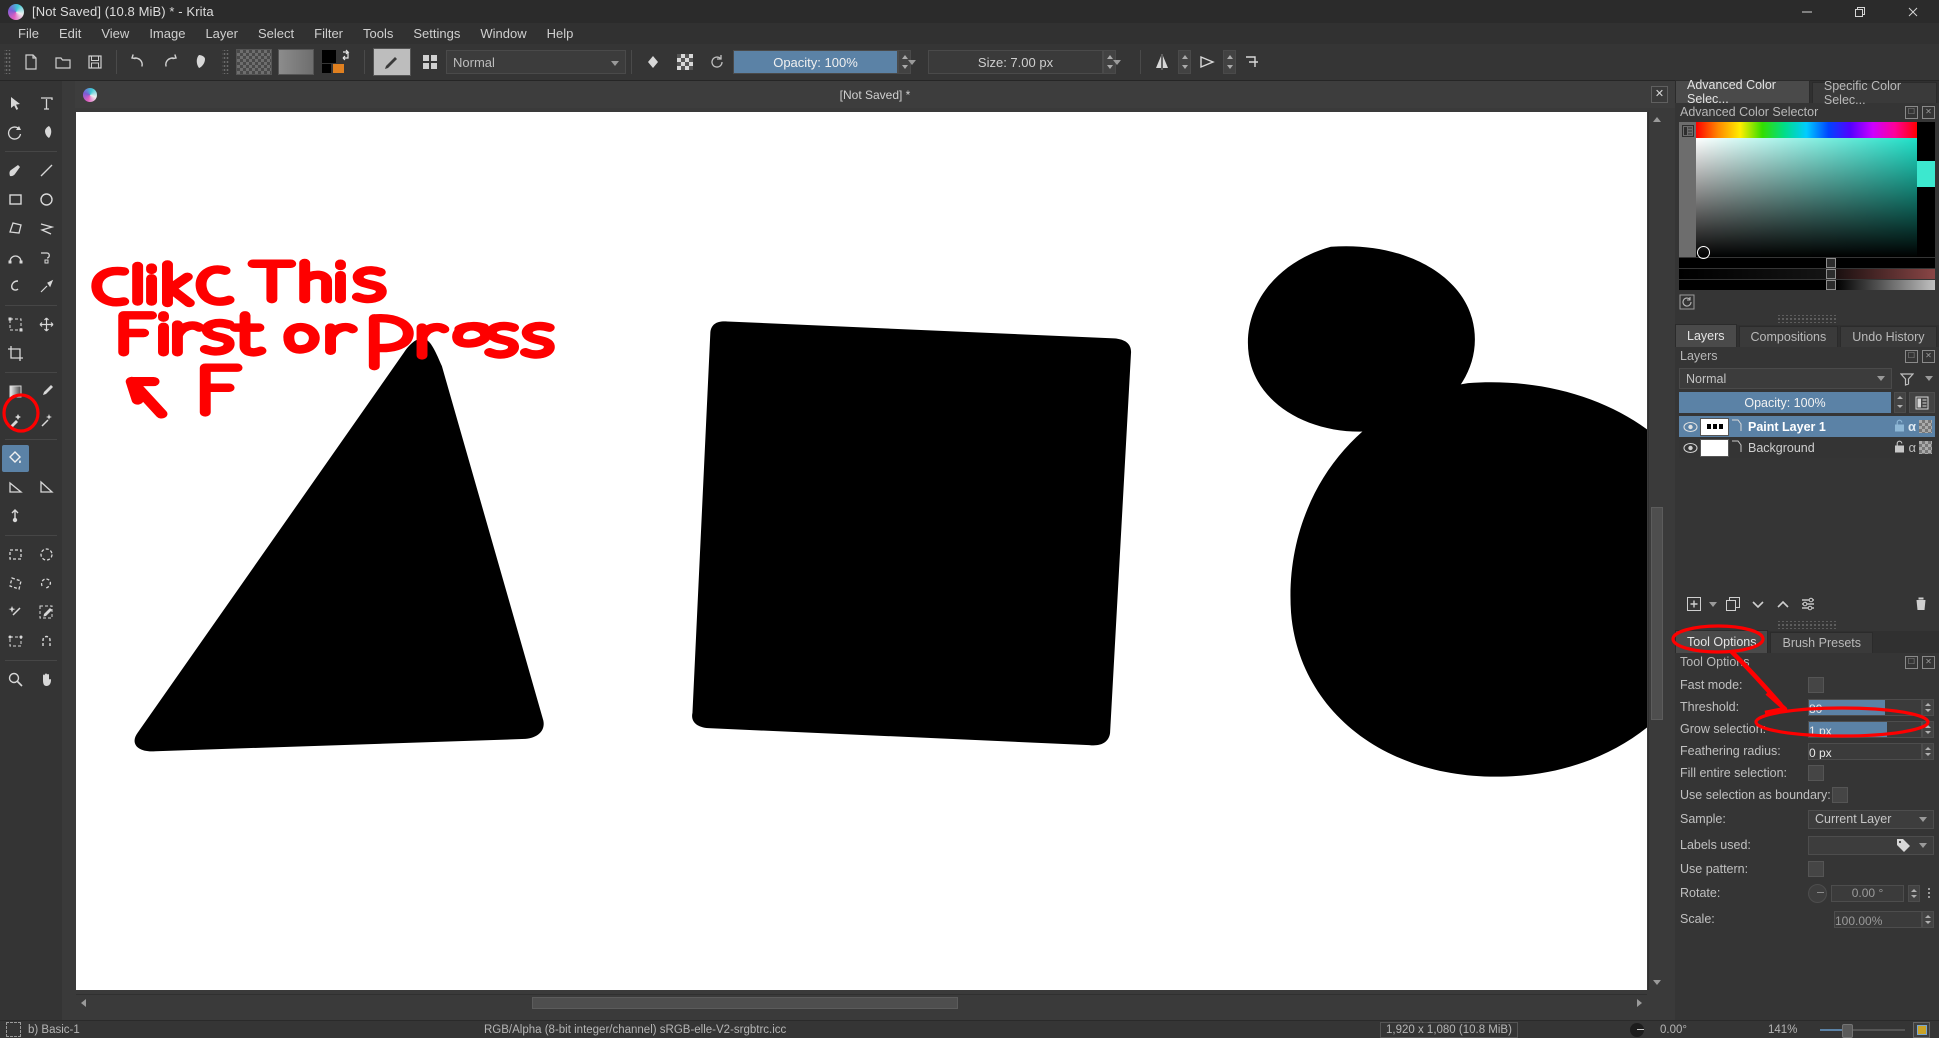  What do you see at coordinates (15, 420) in the screenshot?
I see `colorize-mask-tool` at bounding box center [15, 420].